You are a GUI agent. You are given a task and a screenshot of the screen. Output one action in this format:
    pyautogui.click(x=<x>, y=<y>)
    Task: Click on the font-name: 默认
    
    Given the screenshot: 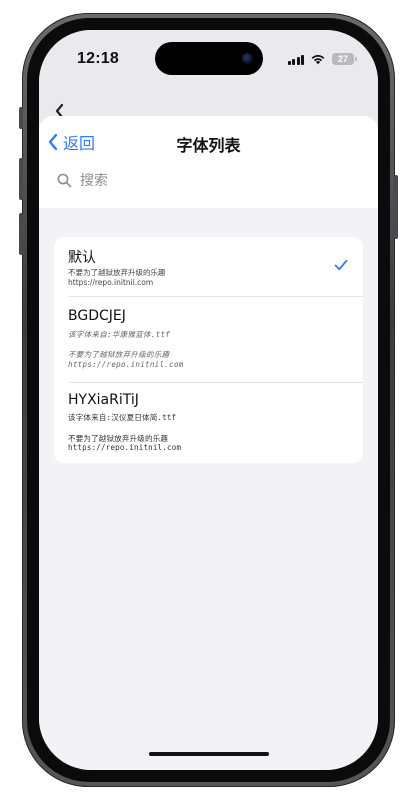 What is the action you would take?
    pyautogui.click(x=82, y=258)
    